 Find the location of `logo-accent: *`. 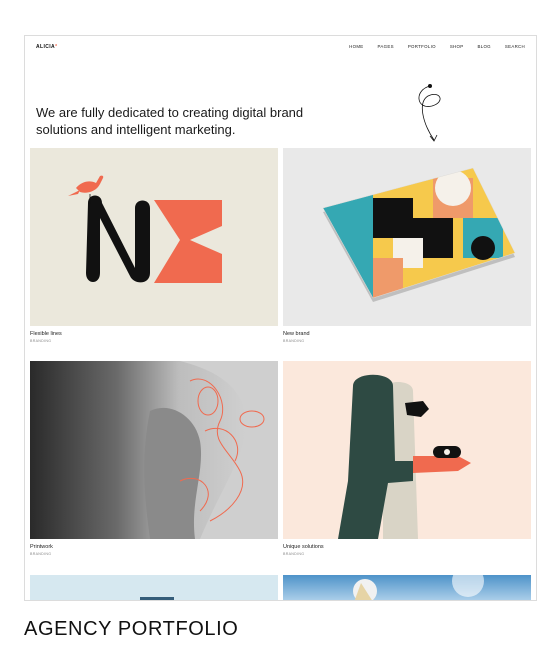

logo-accent: * is located at coordinates (56, 47).